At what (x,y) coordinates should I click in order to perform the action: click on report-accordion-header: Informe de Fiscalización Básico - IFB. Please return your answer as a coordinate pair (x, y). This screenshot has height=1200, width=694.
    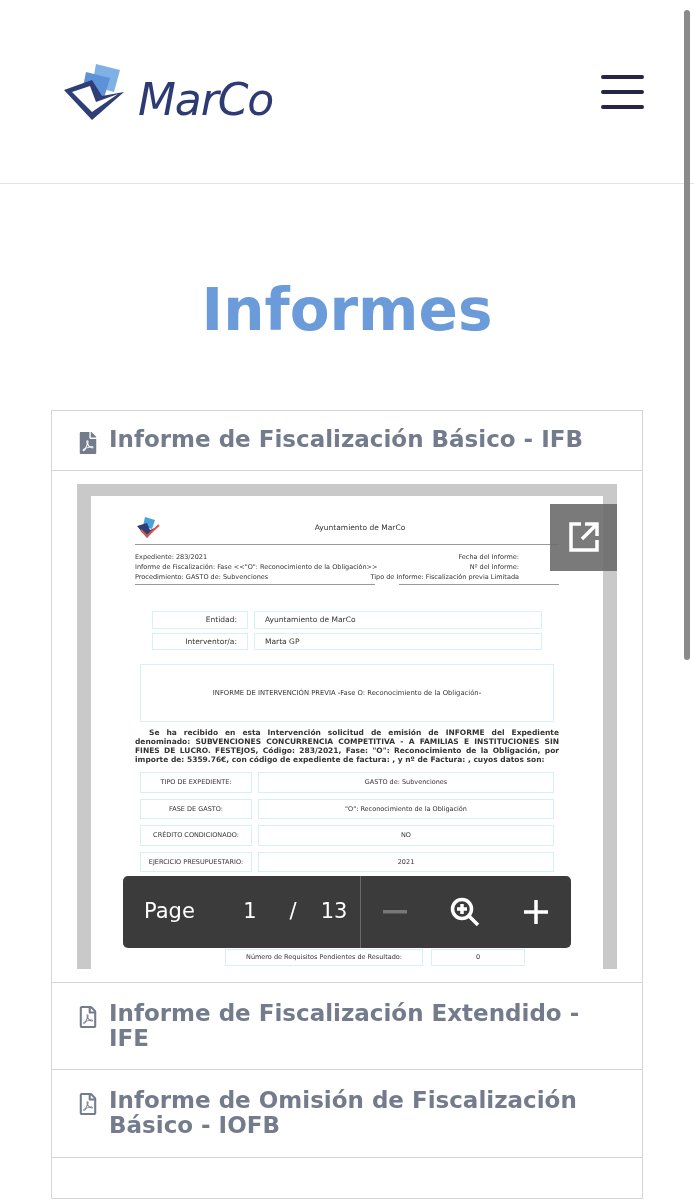
    Looking at the image, I should click on (347, 440).